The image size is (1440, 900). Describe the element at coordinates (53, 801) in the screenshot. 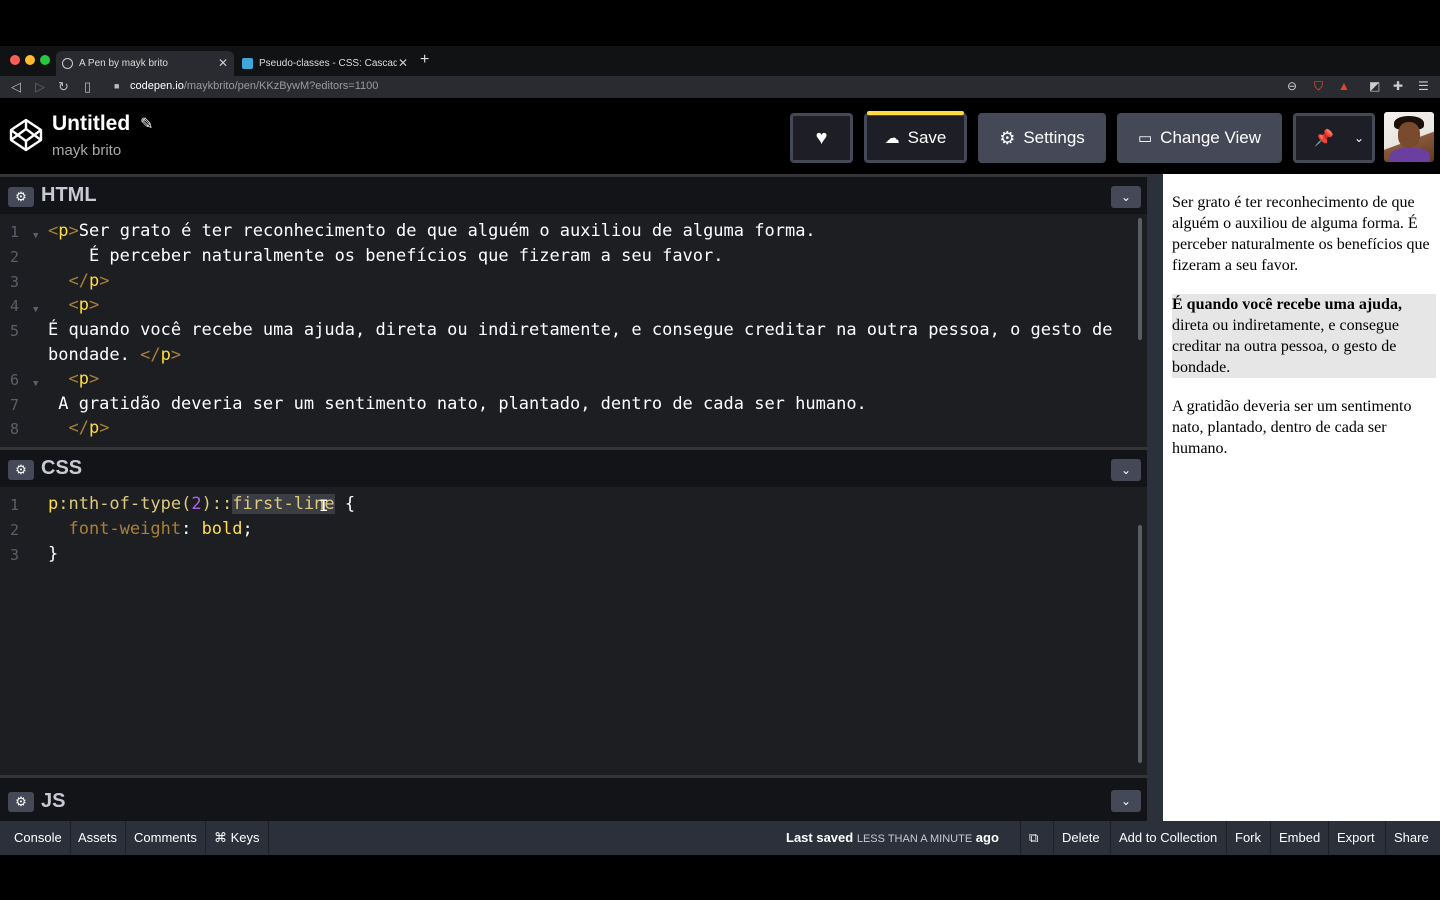

I see `js-panel-title: JS` at that location.